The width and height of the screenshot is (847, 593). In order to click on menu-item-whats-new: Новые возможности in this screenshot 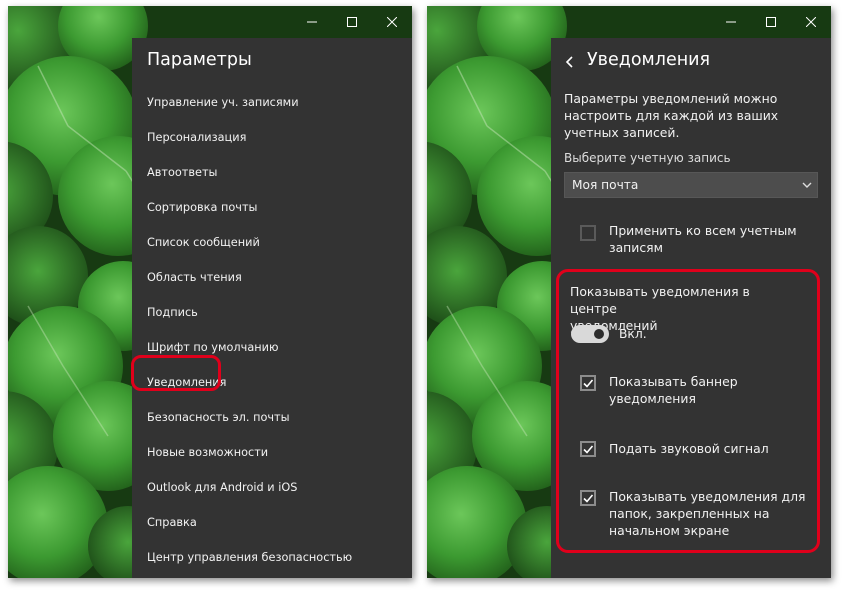, I will do `click(207, 452)`.